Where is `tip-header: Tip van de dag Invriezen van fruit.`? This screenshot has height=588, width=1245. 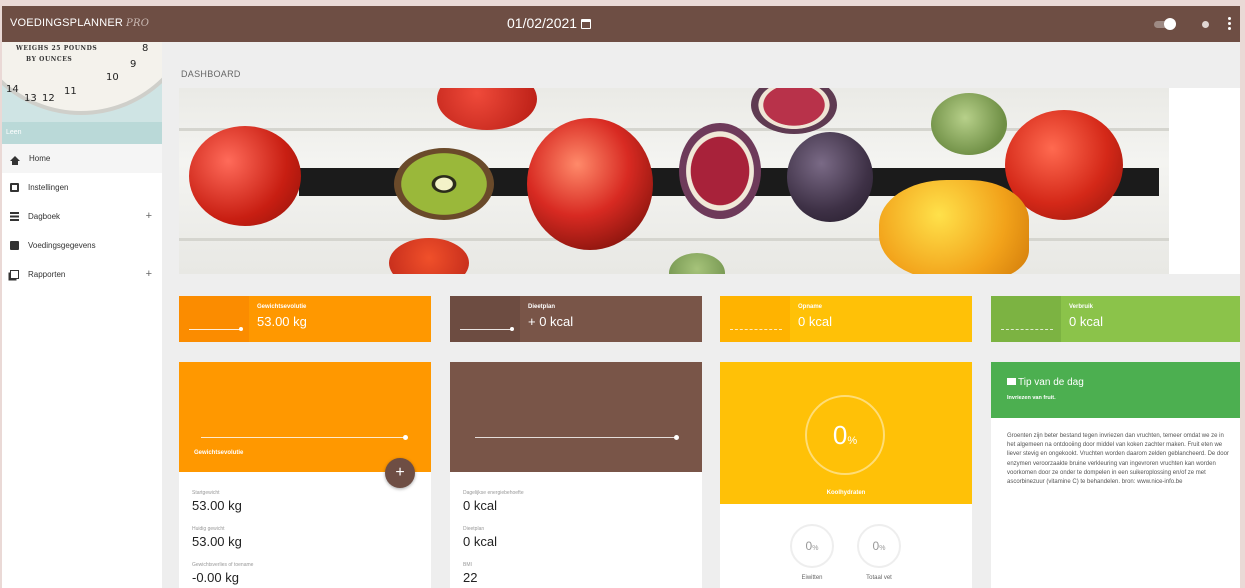
tip-header: Tip van de dag Invriezen van fruit. is located at coordinates (1115, 390).